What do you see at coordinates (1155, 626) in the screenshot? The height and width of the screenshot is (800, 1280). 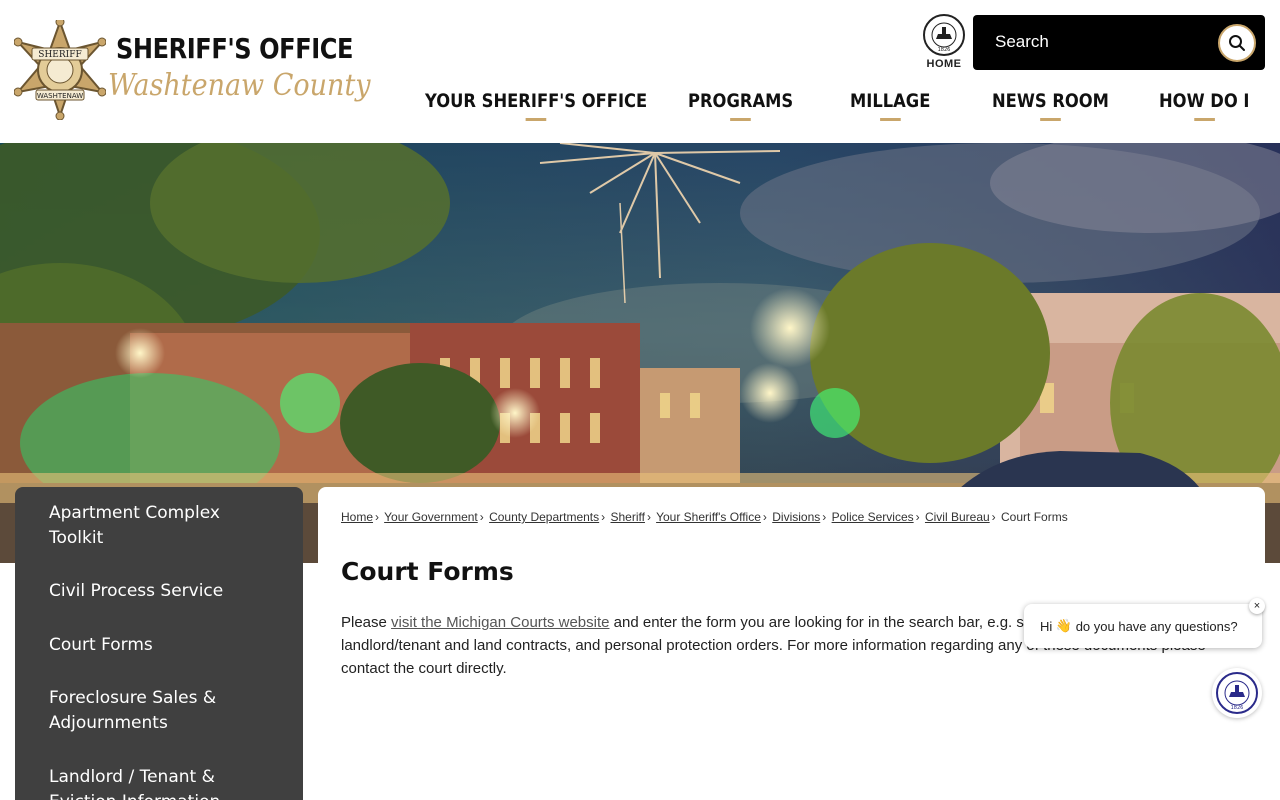 I see `chat-greeting-text: do you have any questions?` at bounding box center [1155, 626].